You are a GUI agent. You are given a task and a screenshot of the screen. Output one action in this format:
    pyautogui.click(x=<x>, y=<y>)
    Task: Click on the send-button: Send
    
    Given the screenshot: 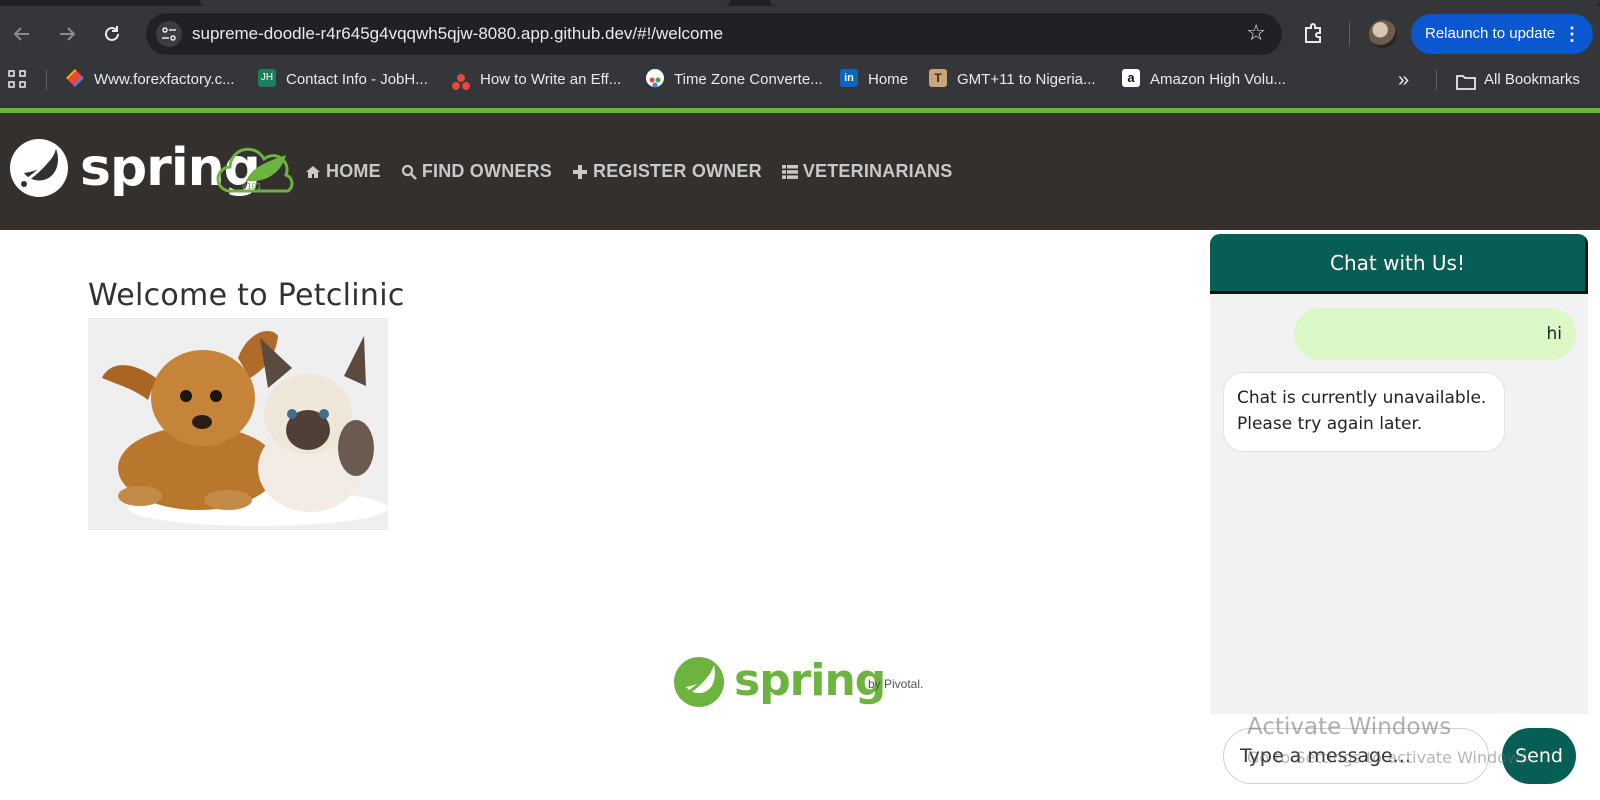 What is the action you would take?
    pyautogui.click(x=1539, y=756)
    